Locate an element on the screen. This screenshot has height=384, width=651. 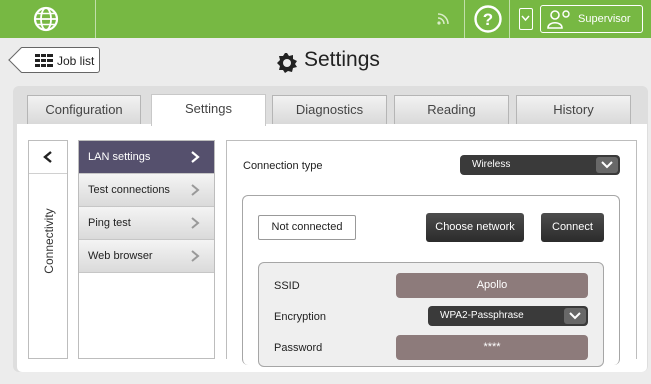
user-menu-dropdown is located at coordinates (526, 19).